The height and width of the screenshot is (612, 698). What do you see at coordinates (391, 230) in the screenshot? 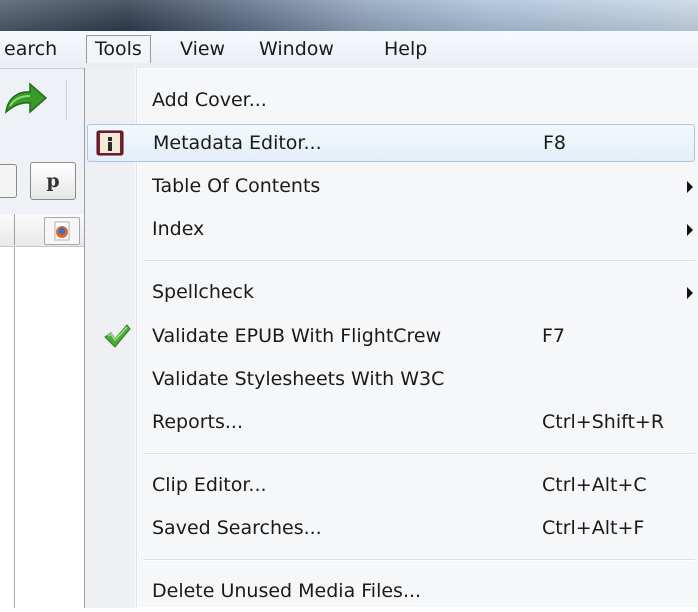
I see `menu-item-index: Index` at bounding box center [391, 230].